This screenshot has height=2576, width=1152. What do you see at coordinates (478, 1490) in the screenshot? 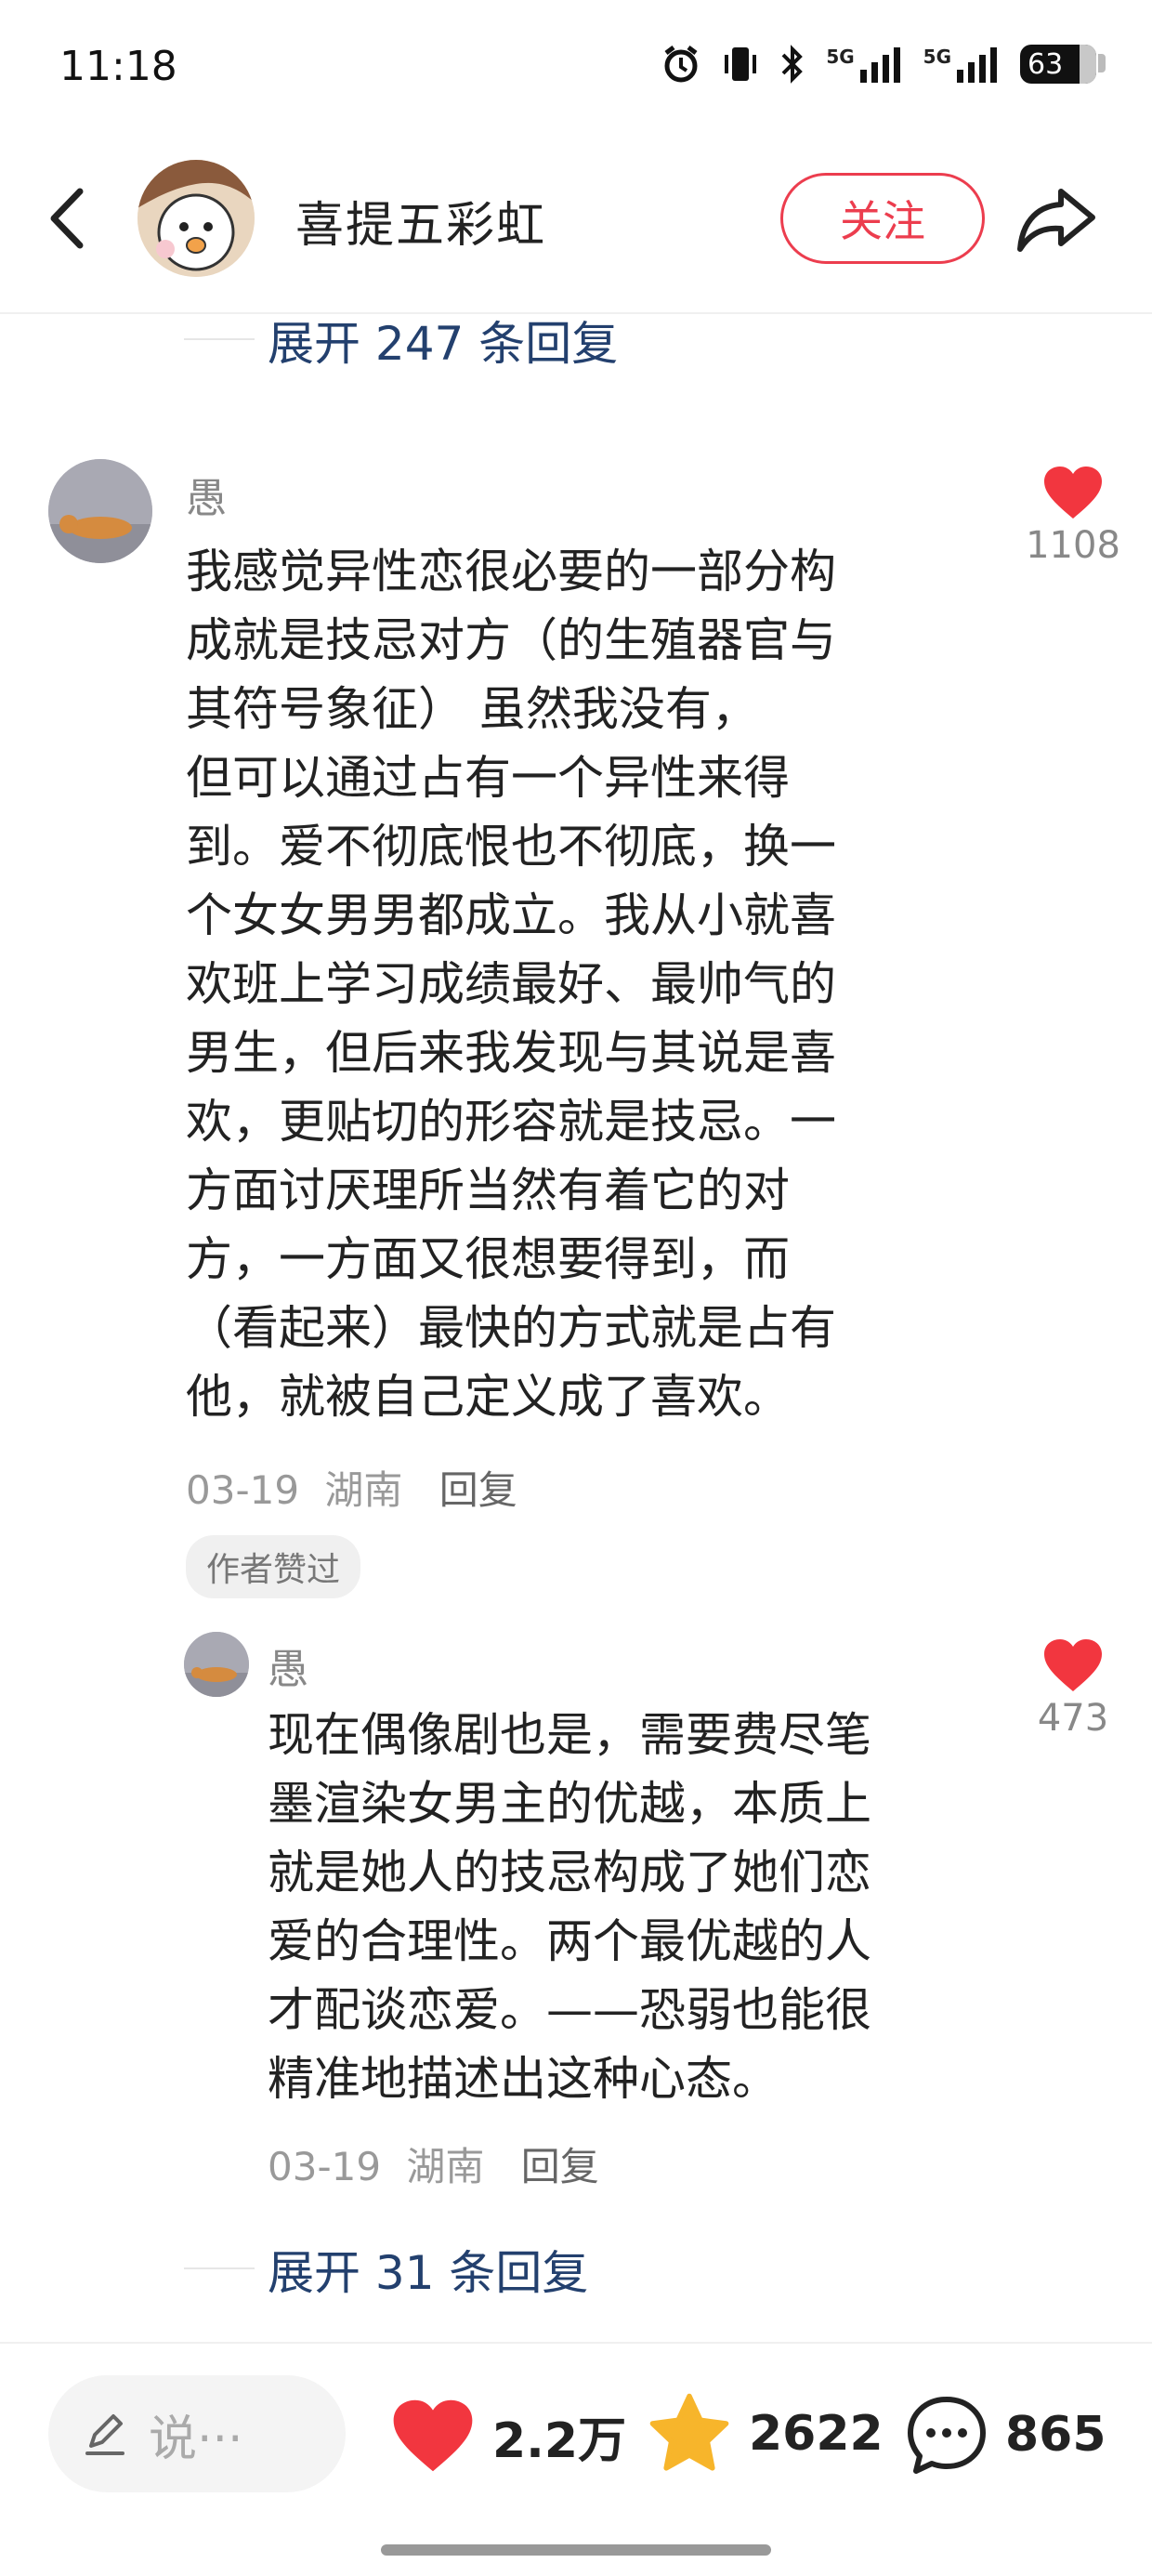
I see `comment-reply-button: 回复` at bounding box center [478, 1490].